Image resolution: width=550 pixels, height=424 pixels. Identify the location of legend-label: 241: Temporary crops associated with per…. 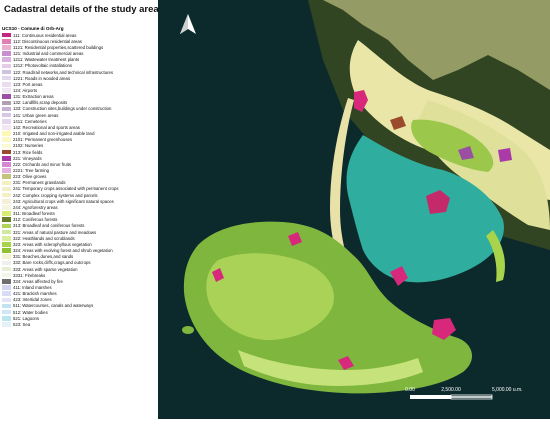
(66, 189).